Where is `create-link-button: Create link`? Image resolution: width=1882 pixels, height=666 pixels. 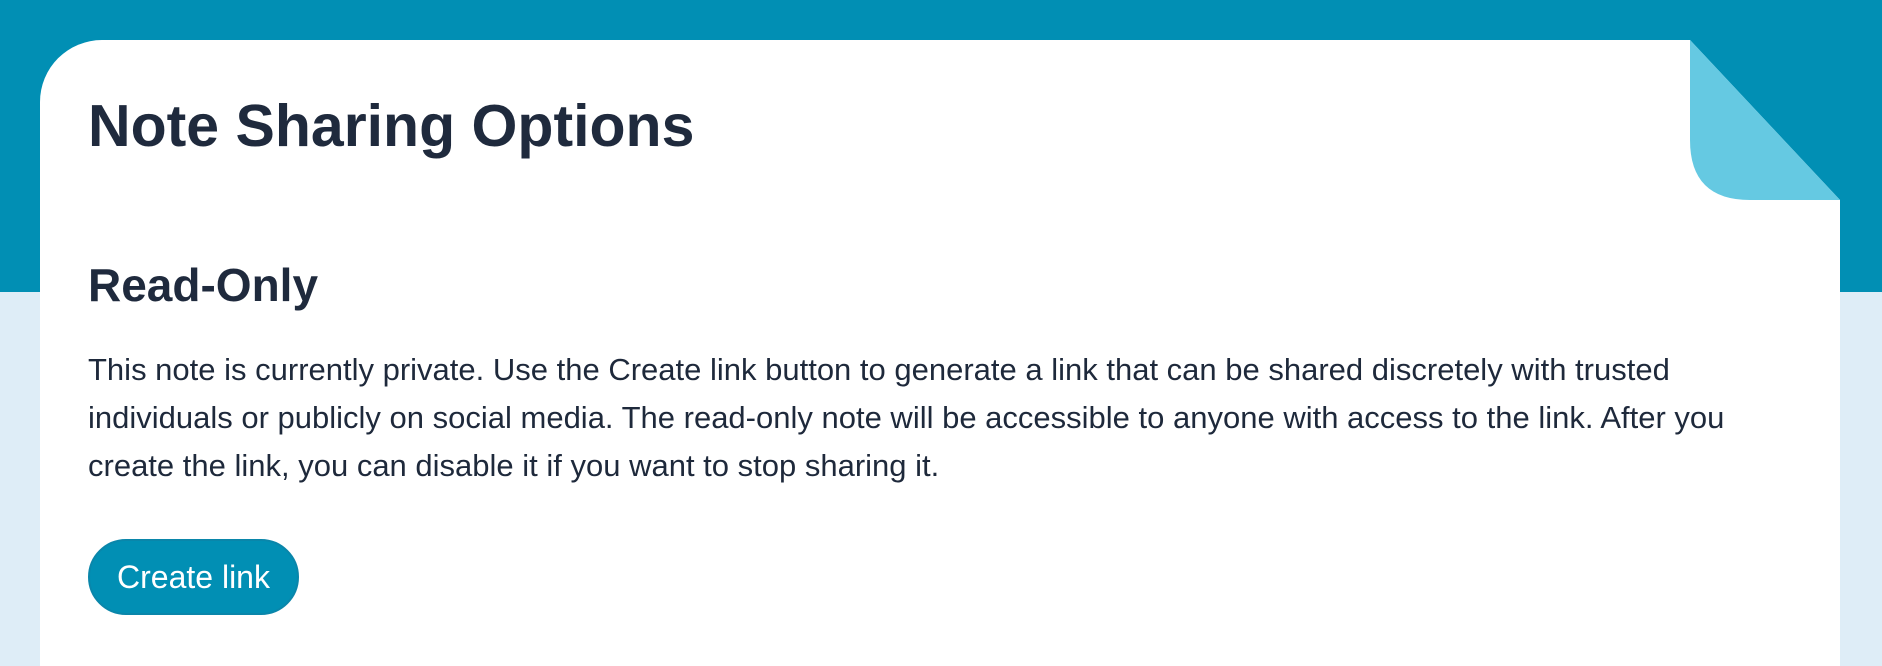 create-link-button: Create link is located at coordinates (193, 577).